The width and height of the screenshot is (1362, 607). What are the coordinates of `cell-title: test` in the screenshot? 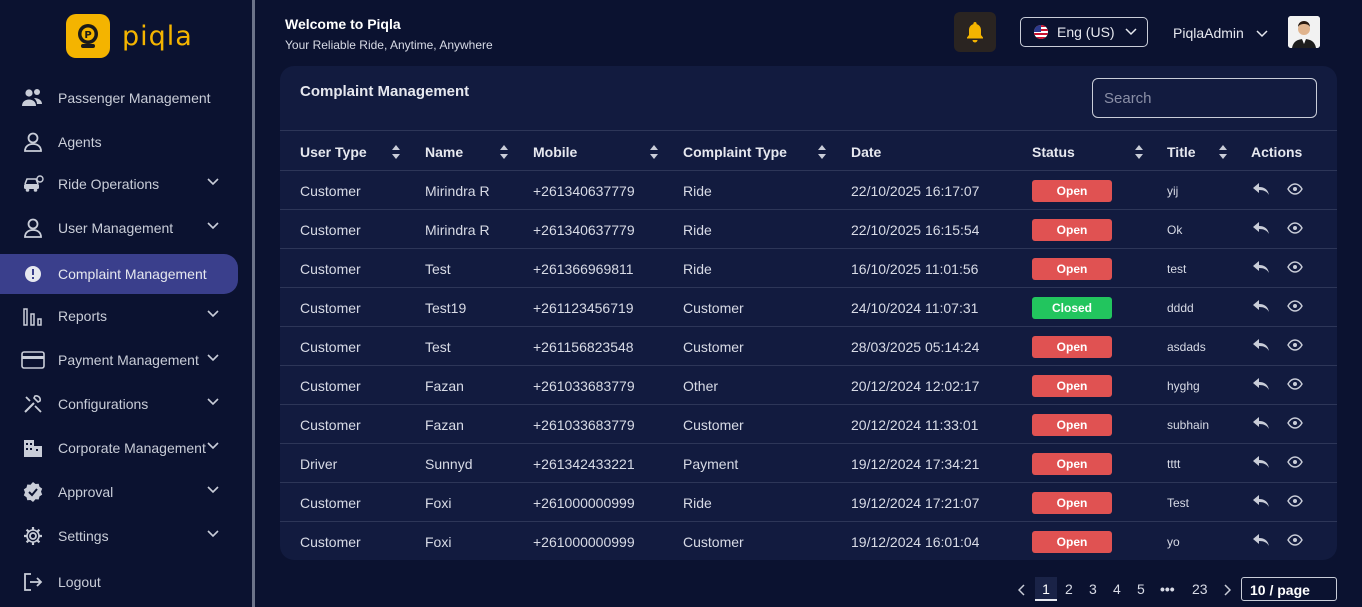 It's located at (1177, 269).